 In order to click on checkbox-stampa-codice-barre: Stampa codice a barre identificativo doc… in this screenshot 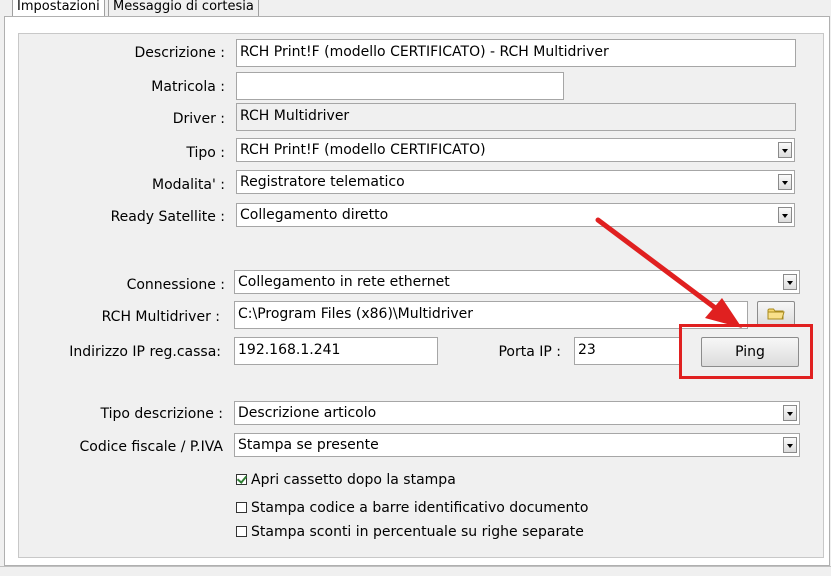, I will do `click(412, 508)`.